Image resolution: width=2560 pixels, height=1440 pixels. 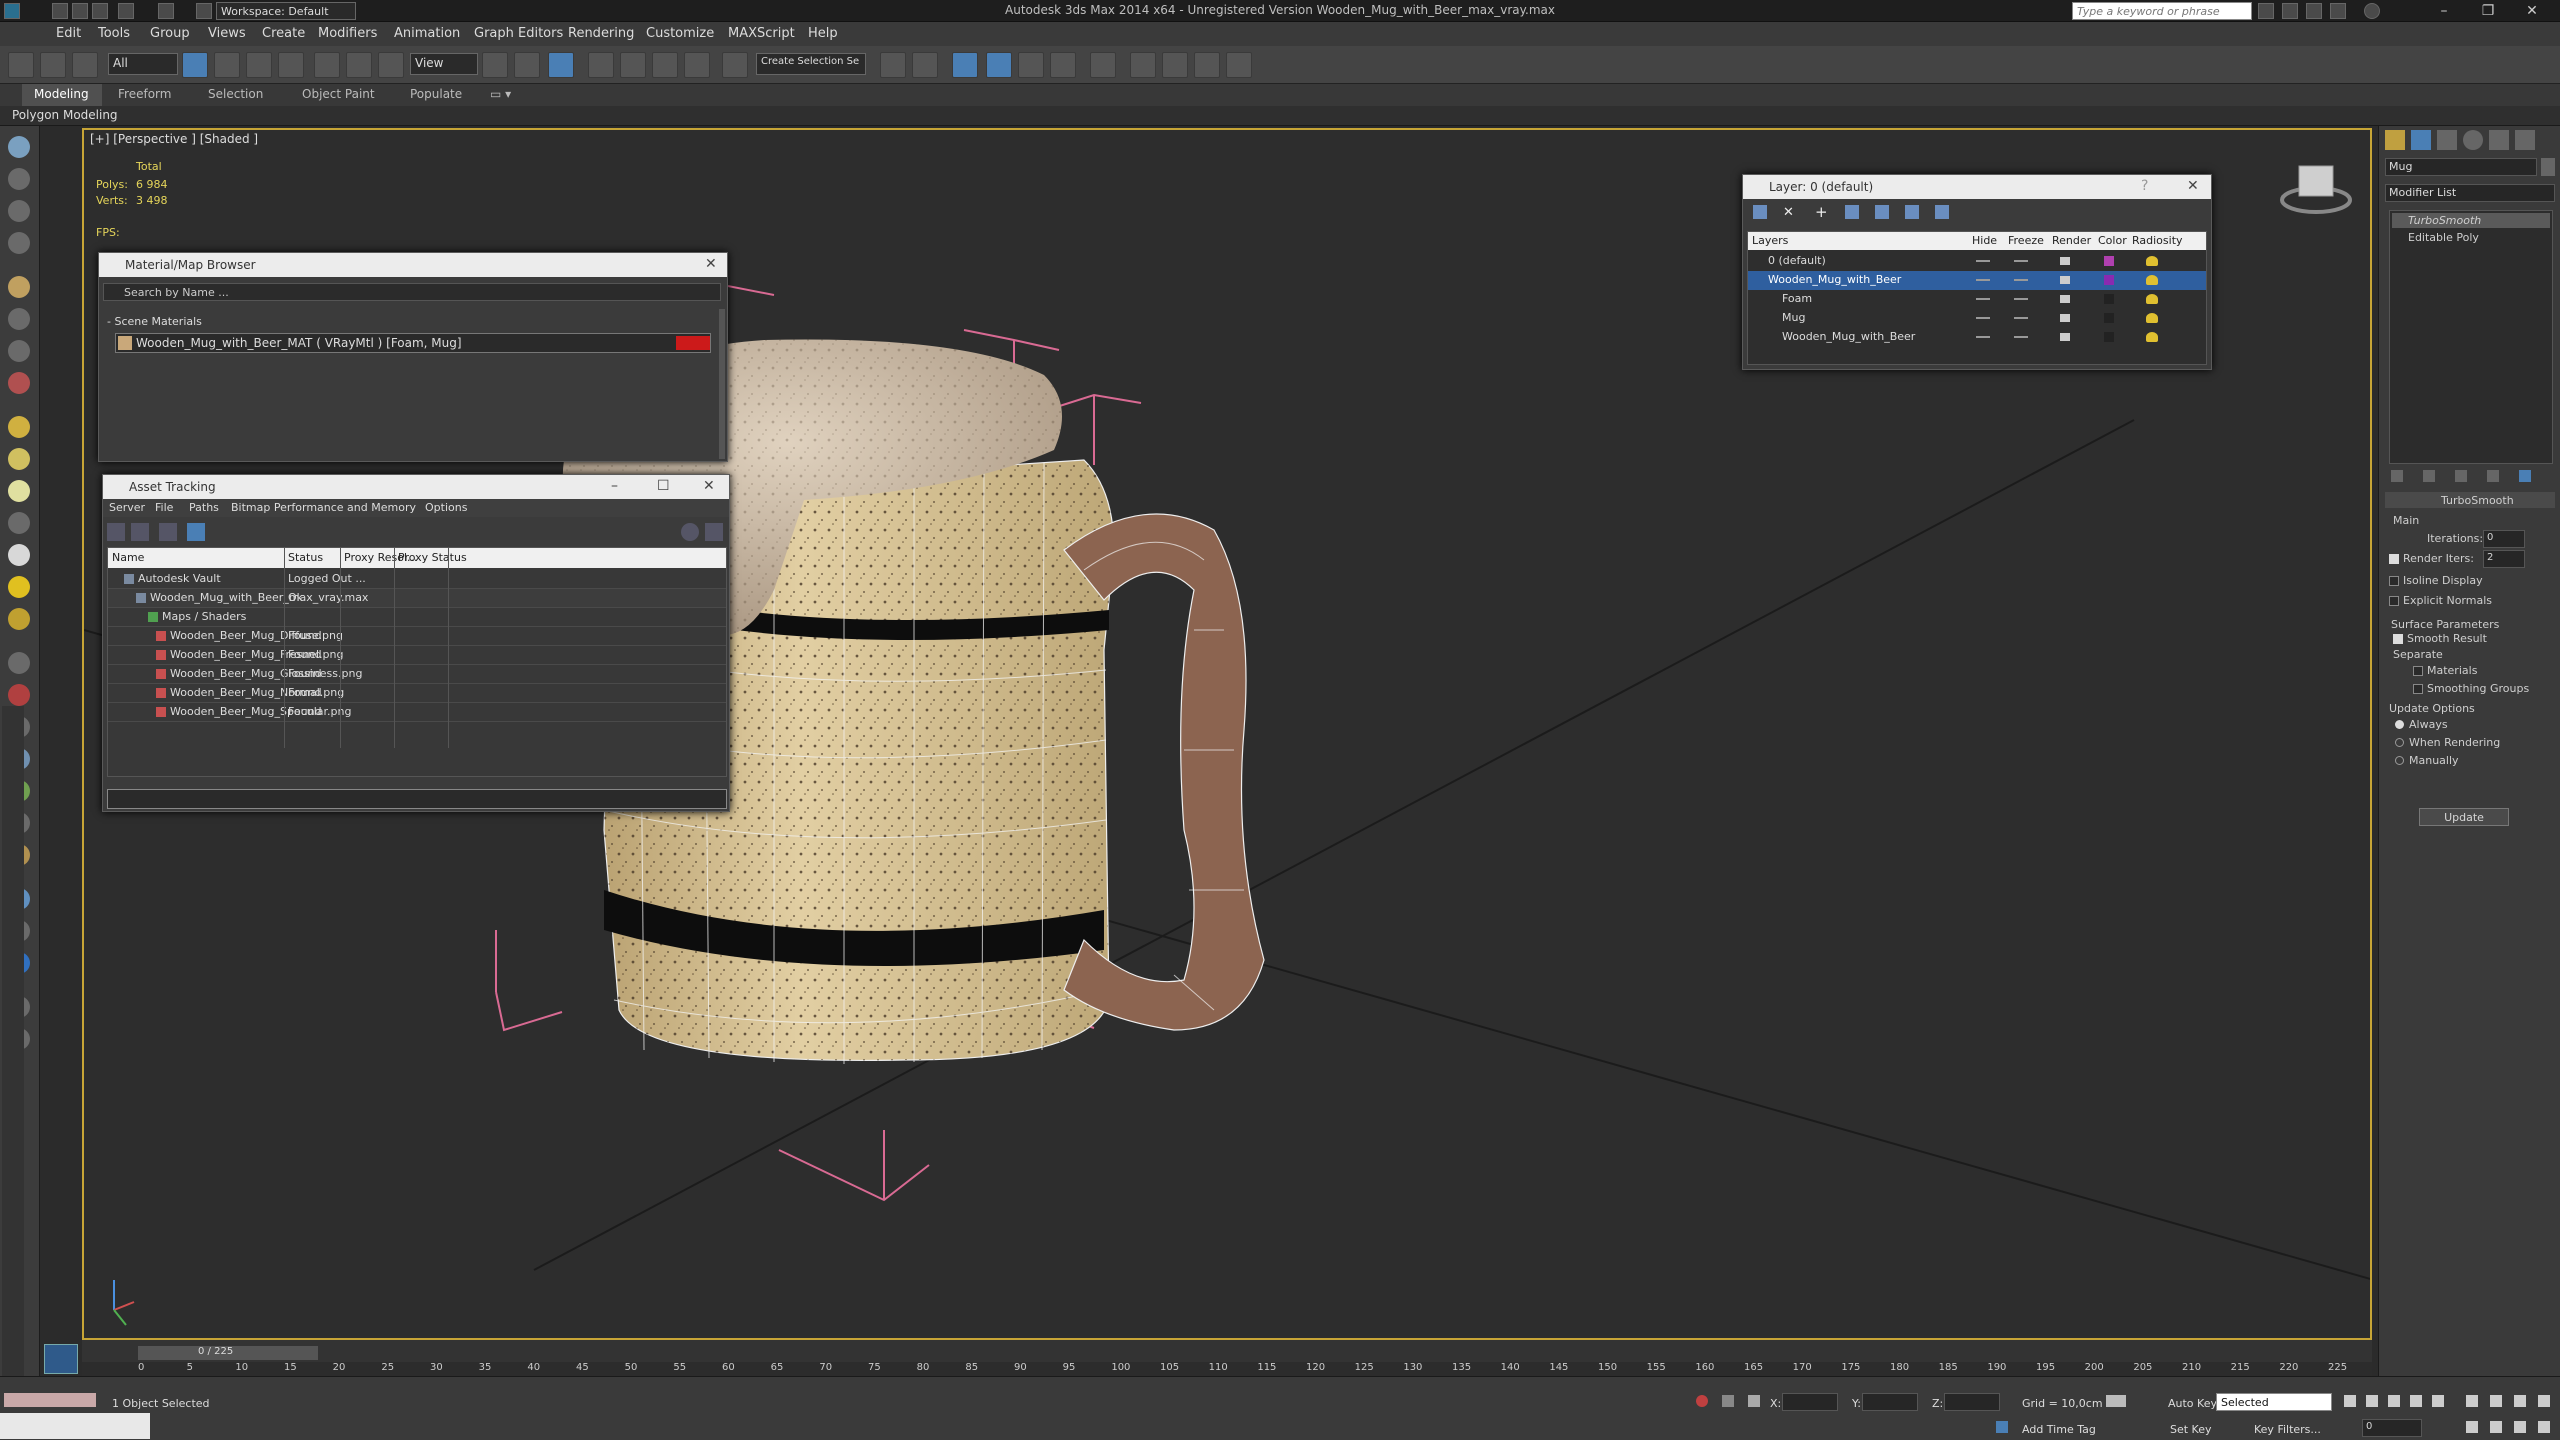 What do you see at coordinates (601, 33) in the screenshot?
I see `menu-rendering: Rendering` at bounding box center [601, 33].